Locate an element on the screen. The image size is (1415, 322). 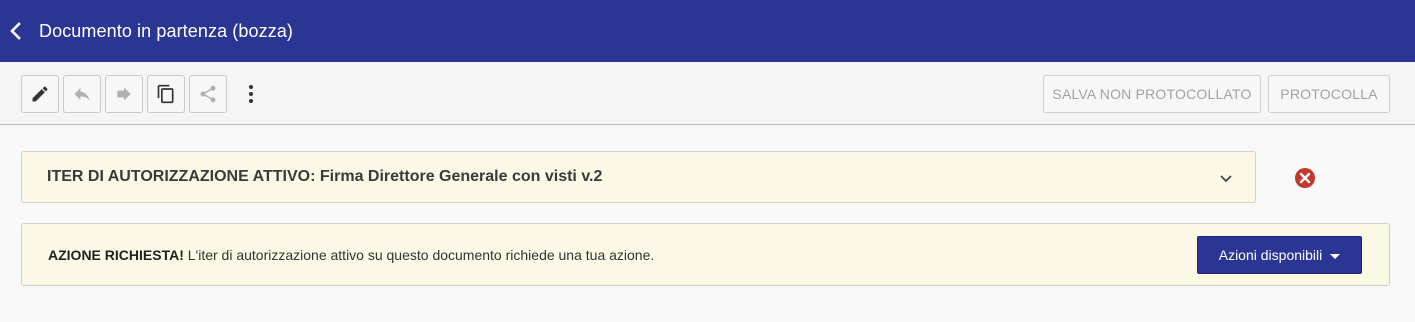
back-button is located at coordinates (16, 31).